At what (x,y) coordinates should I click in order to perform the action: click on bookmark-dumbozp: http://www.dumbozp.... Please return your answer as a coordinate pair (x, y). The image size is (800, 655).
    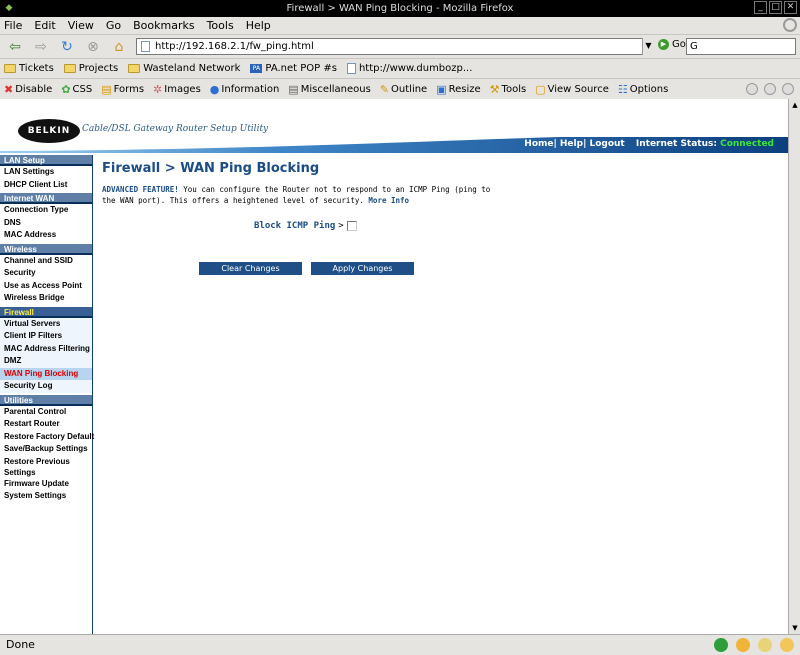
    Looking at the image, I should click on (409, 68).